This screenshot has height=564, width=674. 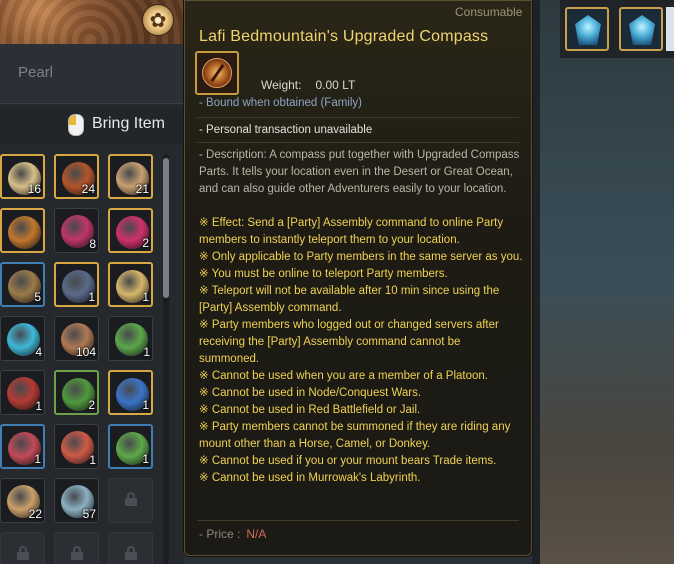 What do you see at coordinates (220, 534) in the screenshot?
I see `price-label: - Price :` at bounding box center [220, 534].